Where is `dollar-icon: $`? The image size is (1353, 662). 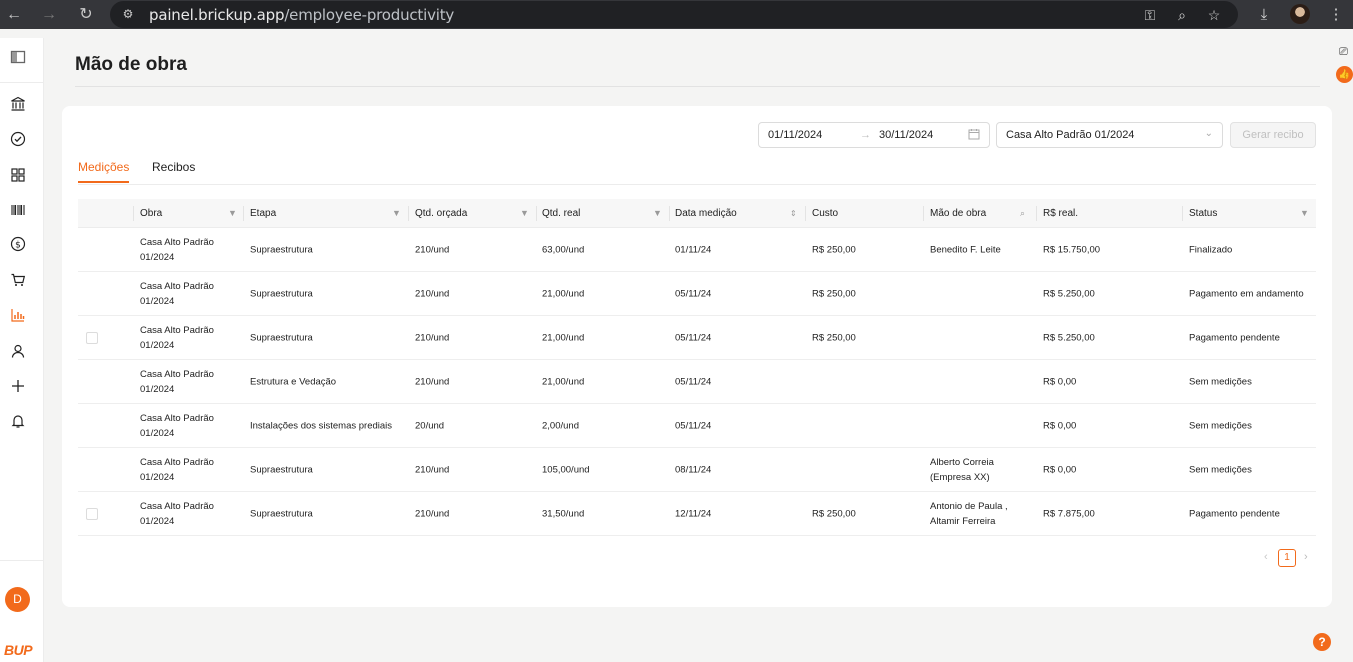
dollar-icon: $ is located at coordinates (18, 244).